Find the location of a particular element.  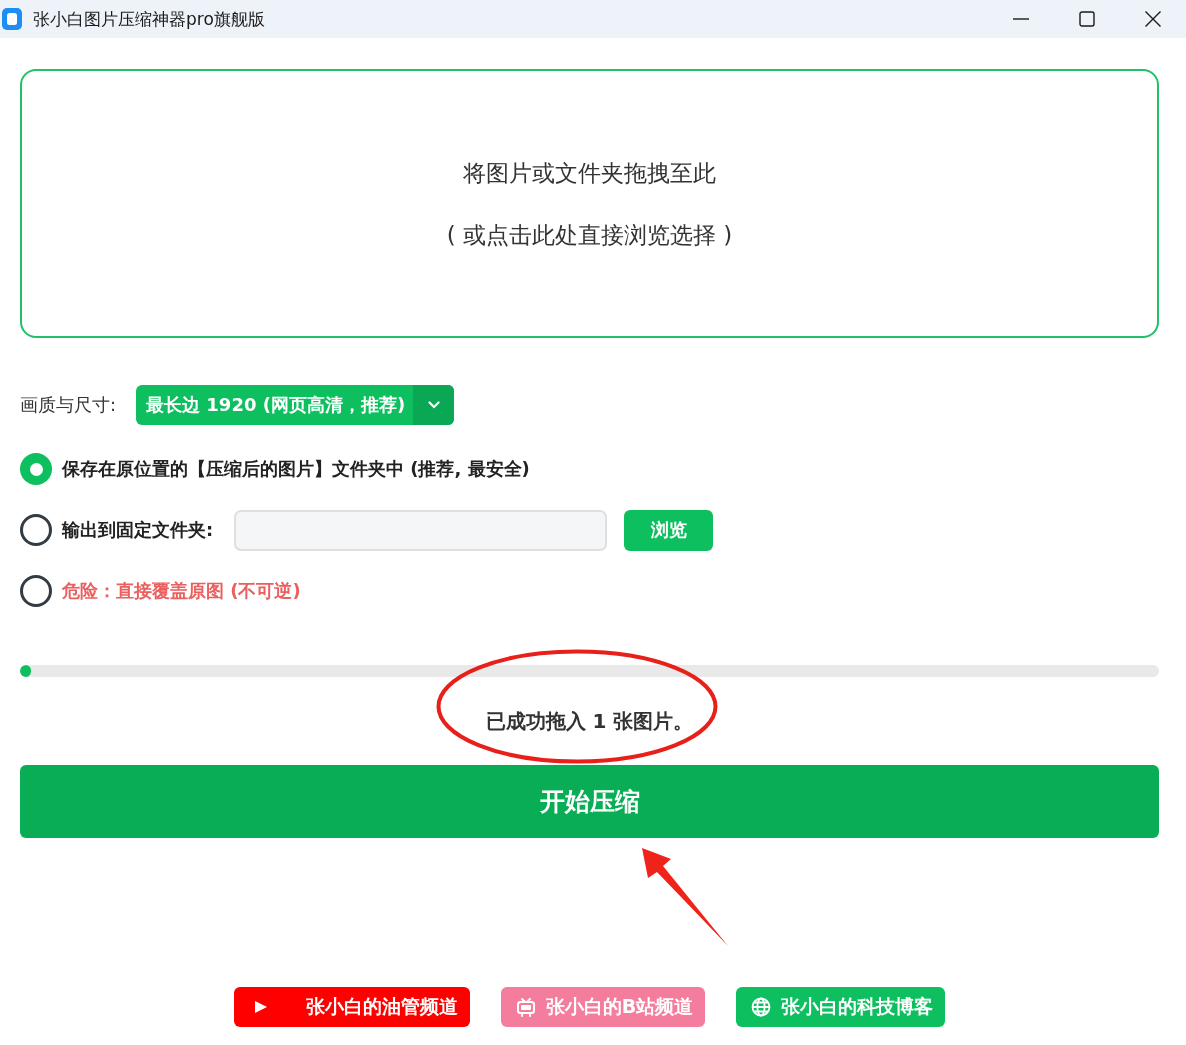

channel-link-button: 张小白的B站频道 is located at coordinates (603, 1007).